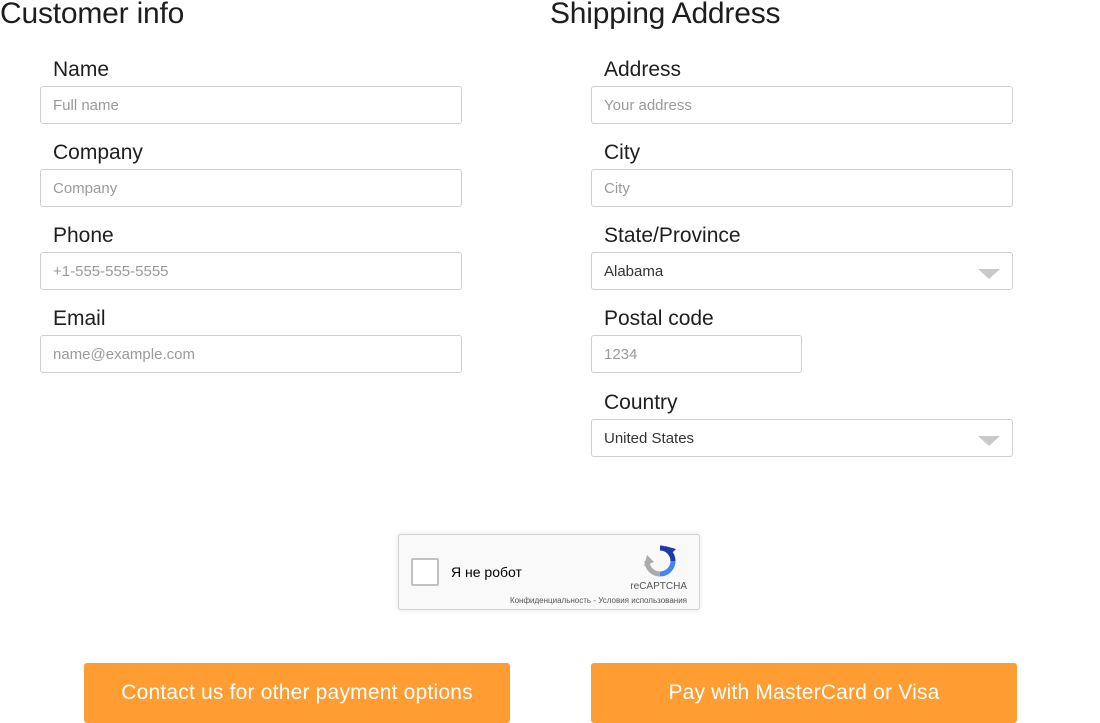 This screenshot has width=1100, height=723. What do you see at coordinates (79, 318) in the screenshot?
I see `email-label: Email` at bounding box center [79, 318].